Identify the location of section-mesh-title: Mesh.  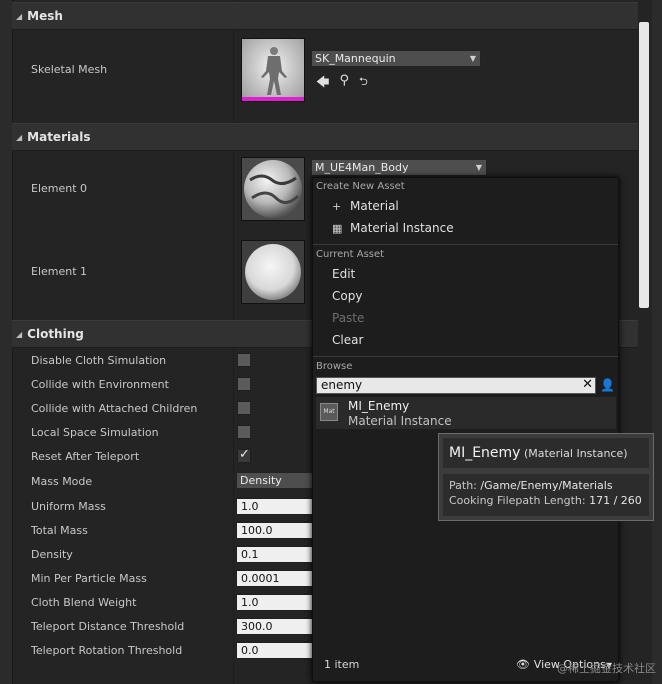
(45, 16).